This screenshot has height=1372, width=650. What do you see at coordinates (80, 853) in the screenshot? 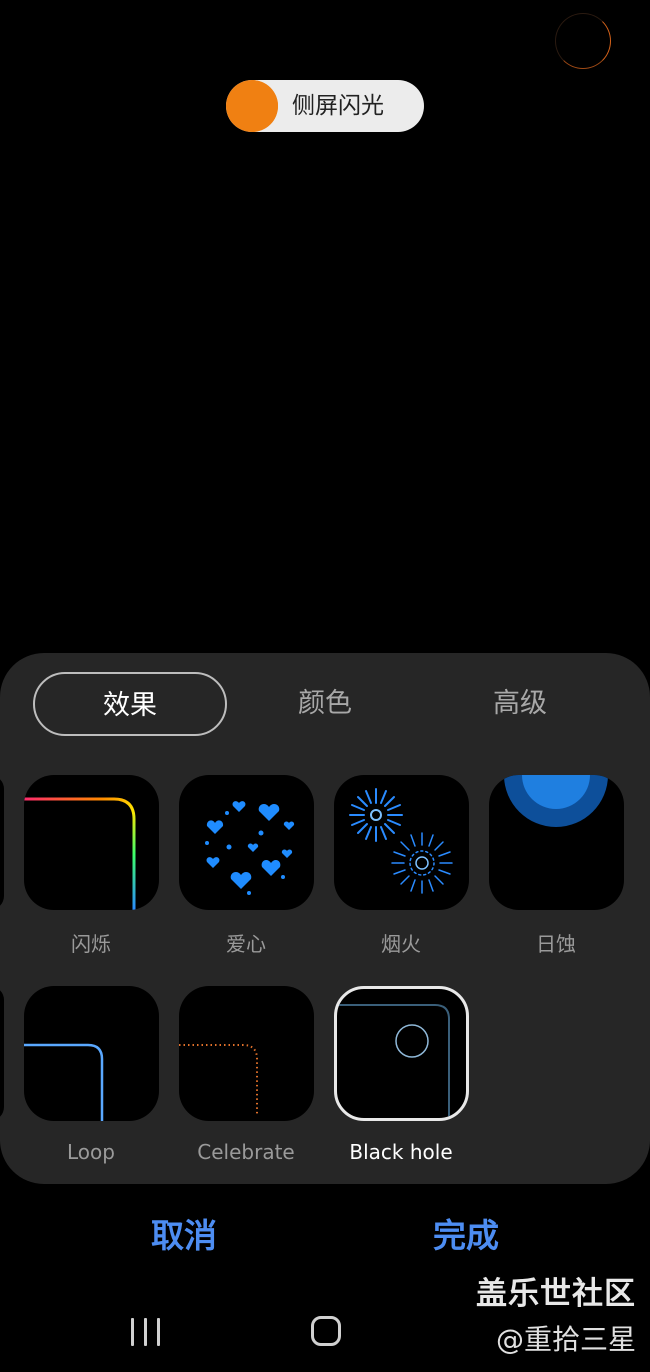
I see `rainbow-corner-icon` at bounding box center [80, 853].